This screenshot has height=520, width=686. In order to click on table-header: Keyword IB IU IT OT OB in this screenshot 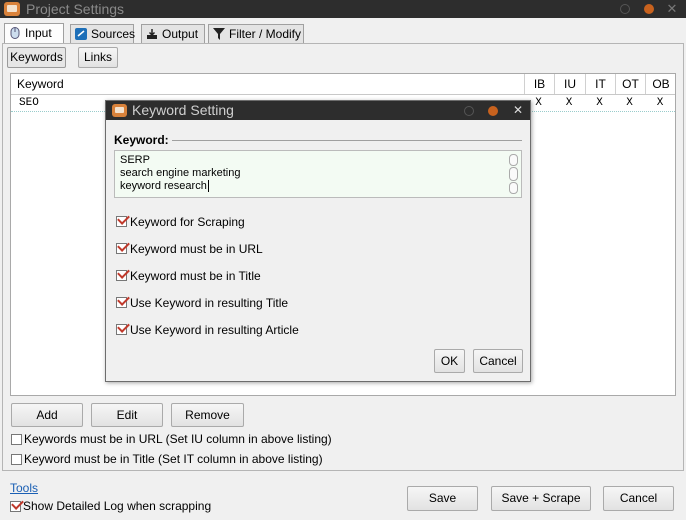, I will do `click(343, 84)`.